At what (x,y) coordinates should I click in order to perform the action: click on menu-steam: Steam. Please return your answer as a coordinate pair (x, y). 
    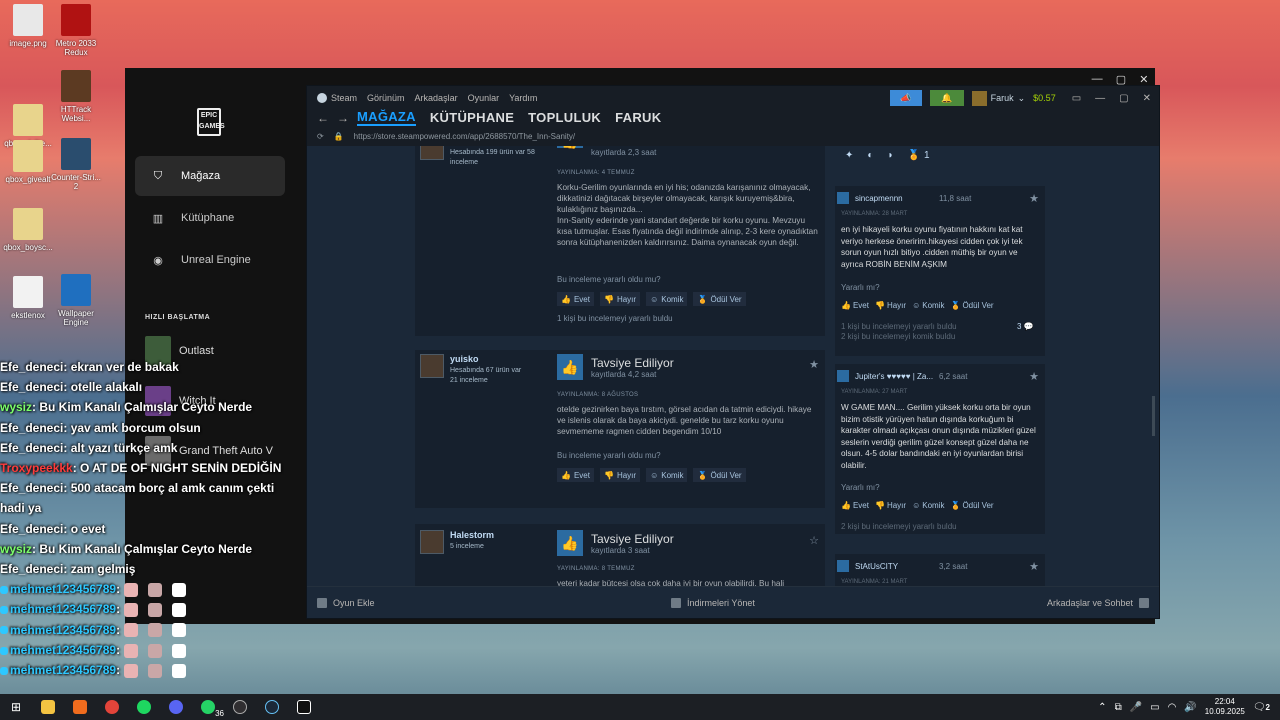
    Looking at the image, I should click on (337, 98).